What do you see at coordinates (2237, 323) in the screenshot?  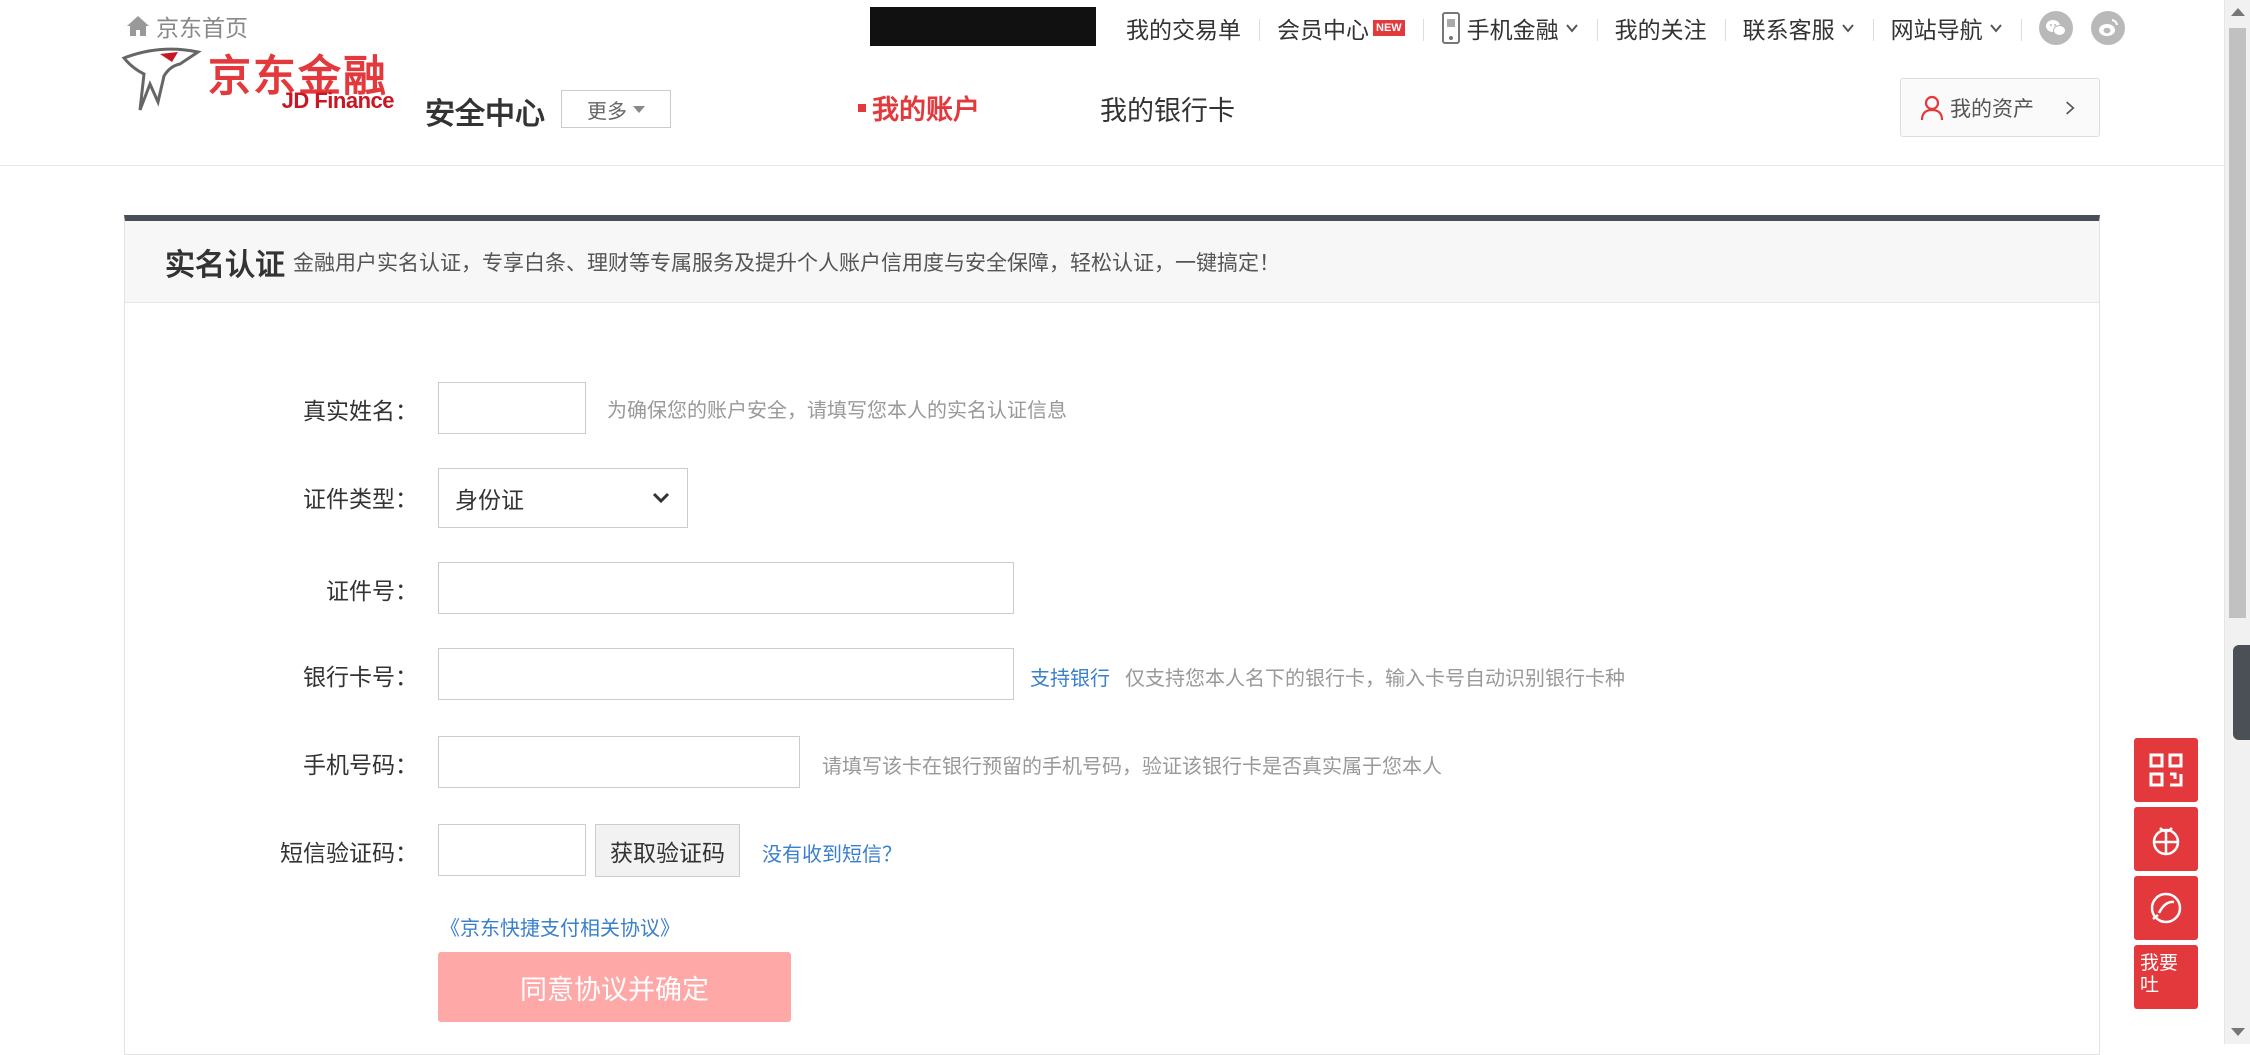 I see `scroll-thumb` at bounding box center [2237, 323].